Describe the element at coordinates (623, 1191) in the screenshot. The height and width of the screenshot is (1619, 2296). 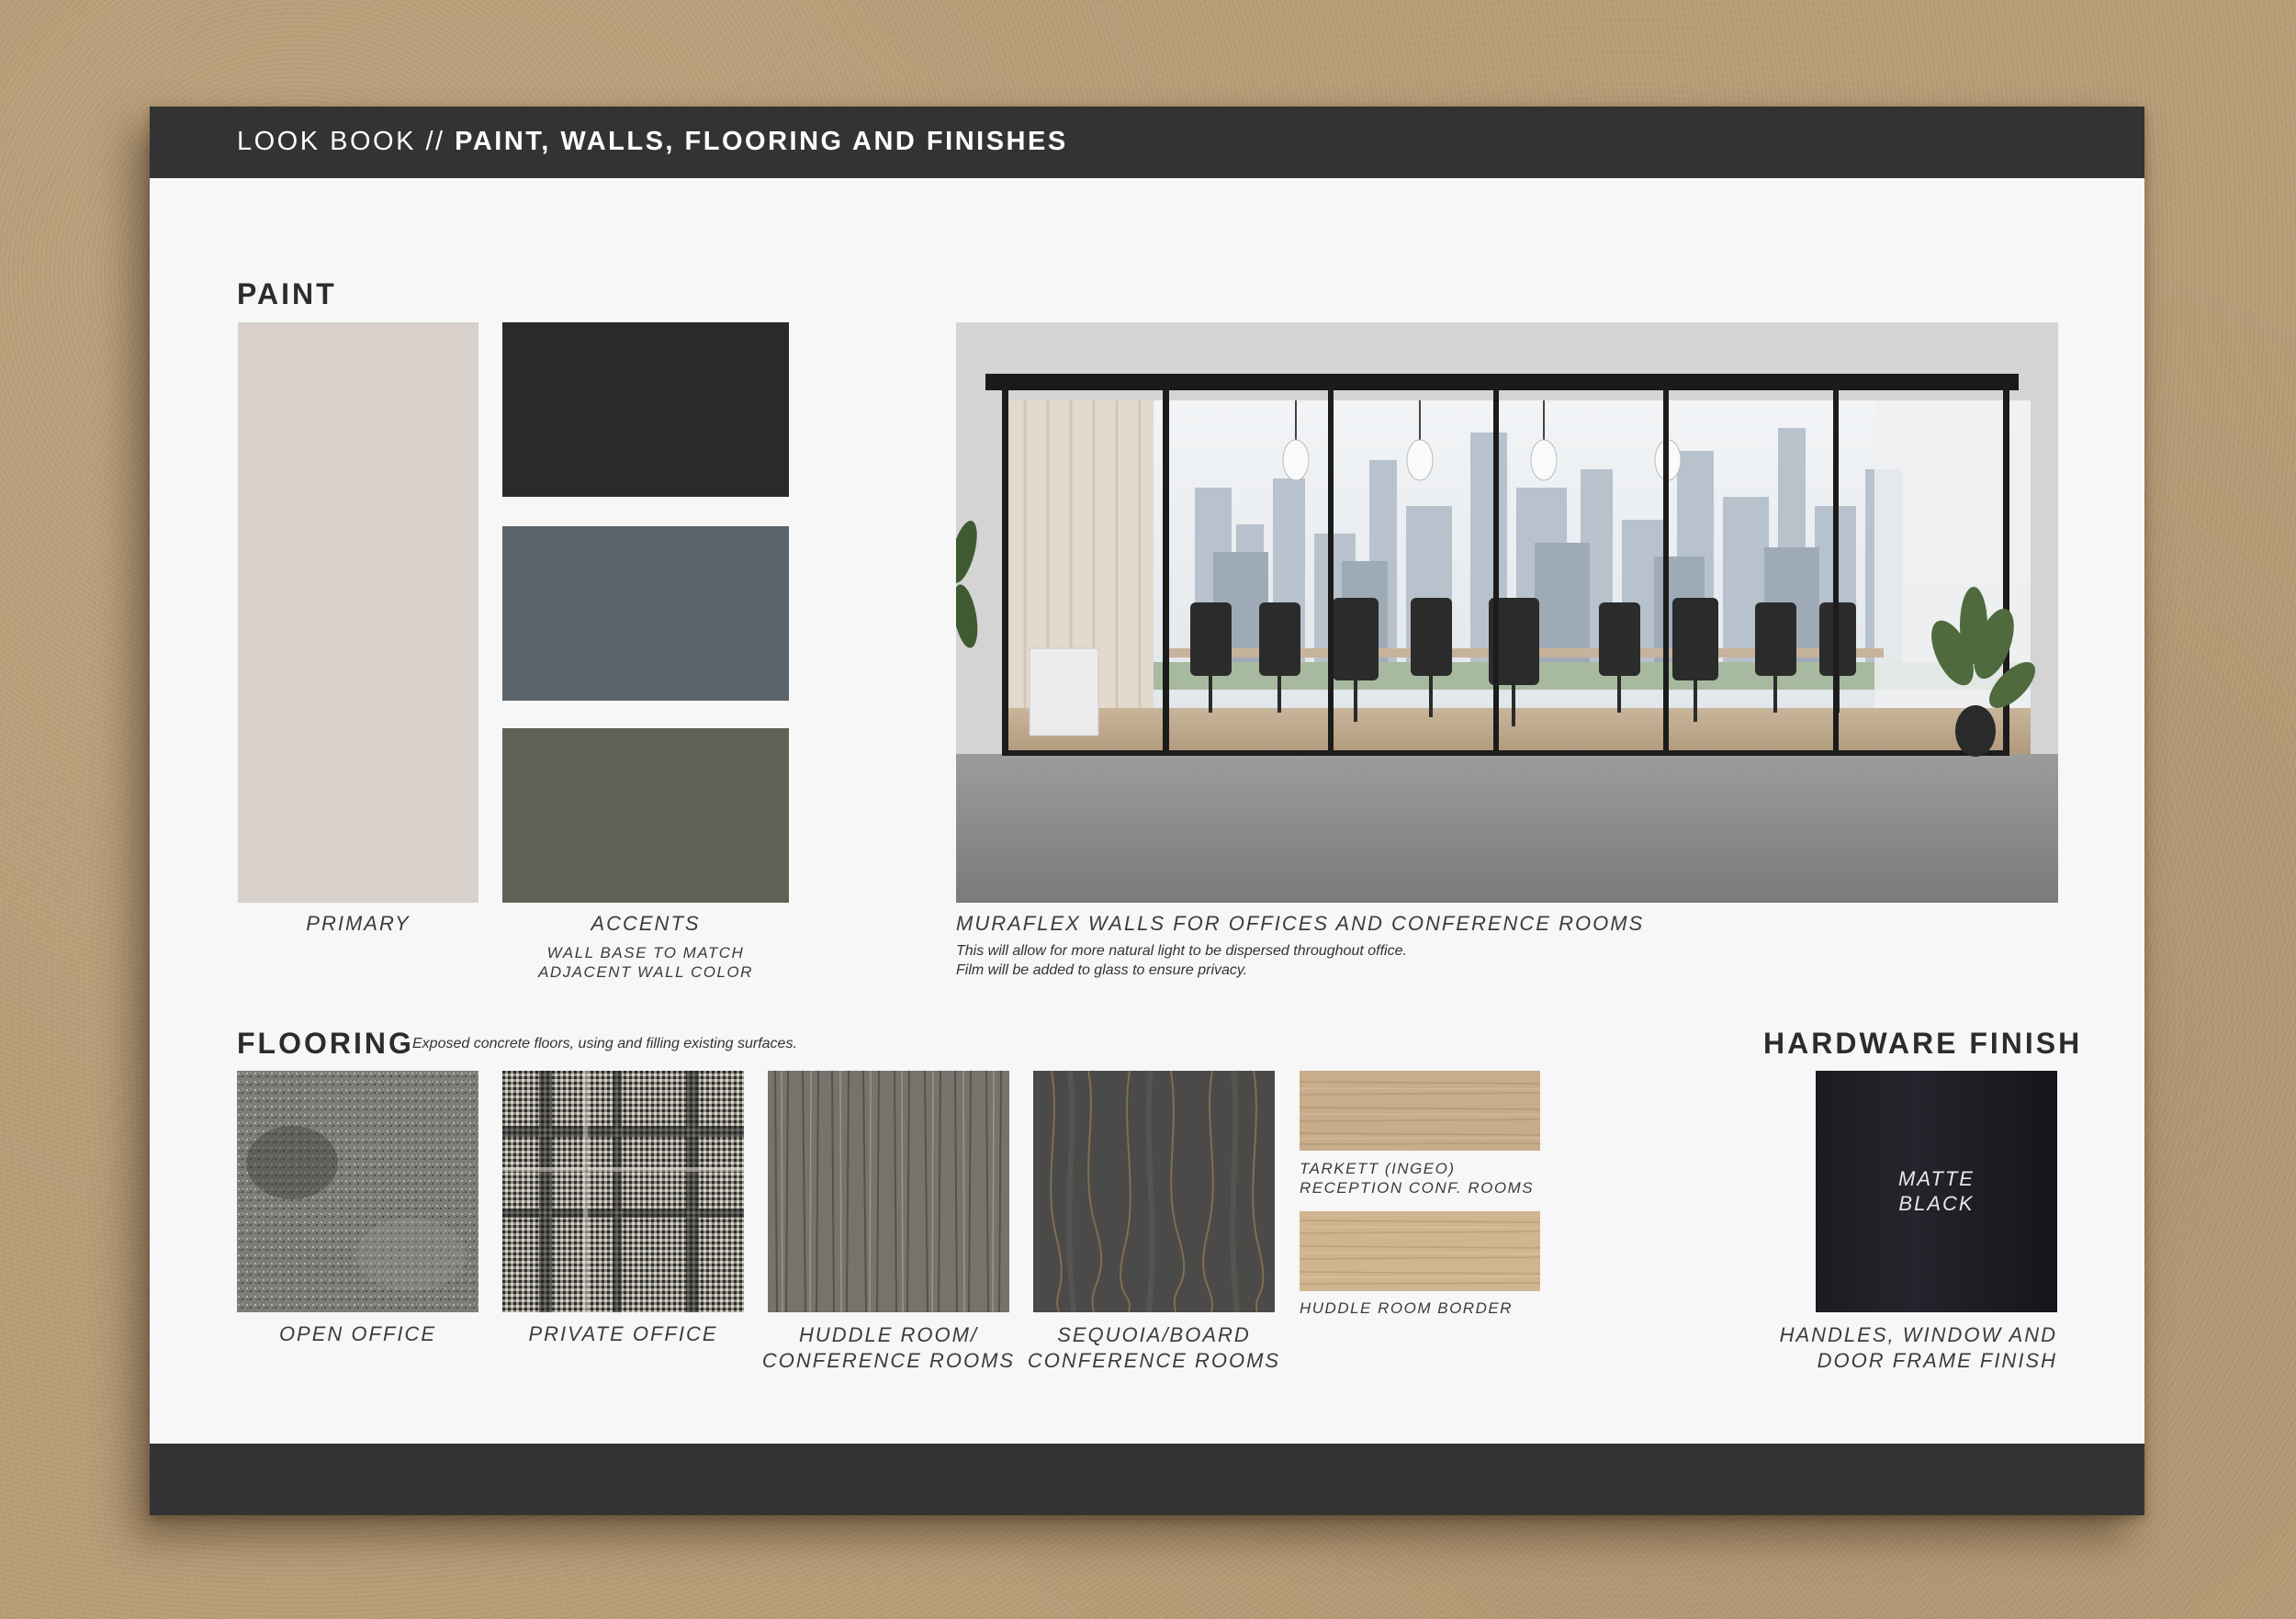
I see `private-office-carpet-swatch` at that location.